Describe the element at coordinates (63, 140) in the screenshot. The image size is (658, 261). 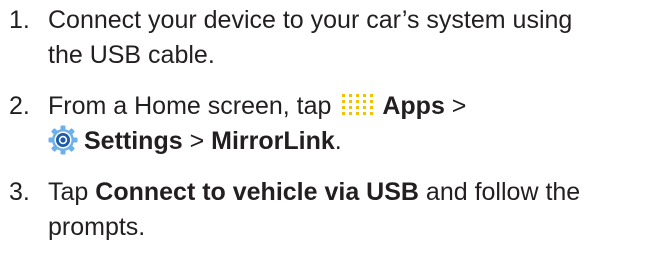
I see `settings-gear-icon` at that location.